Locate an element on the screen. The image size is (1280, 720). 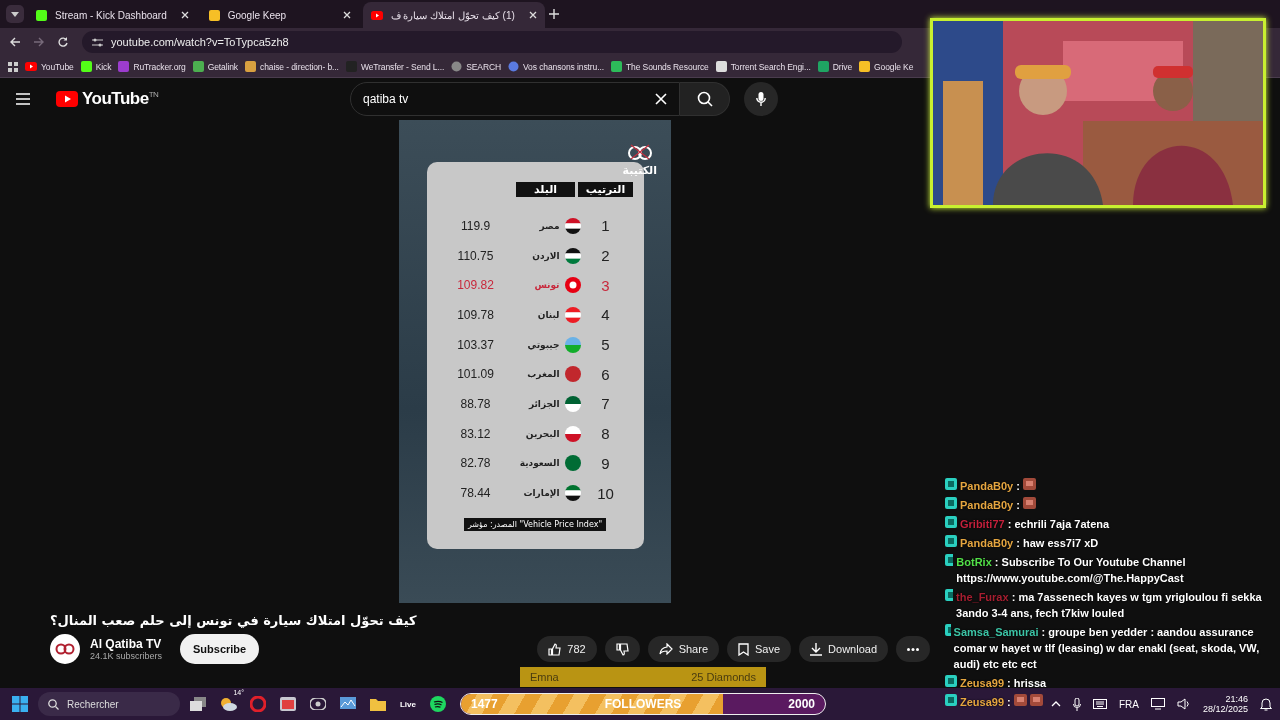
rank-number: 10 is located at coordinates (605, 493).